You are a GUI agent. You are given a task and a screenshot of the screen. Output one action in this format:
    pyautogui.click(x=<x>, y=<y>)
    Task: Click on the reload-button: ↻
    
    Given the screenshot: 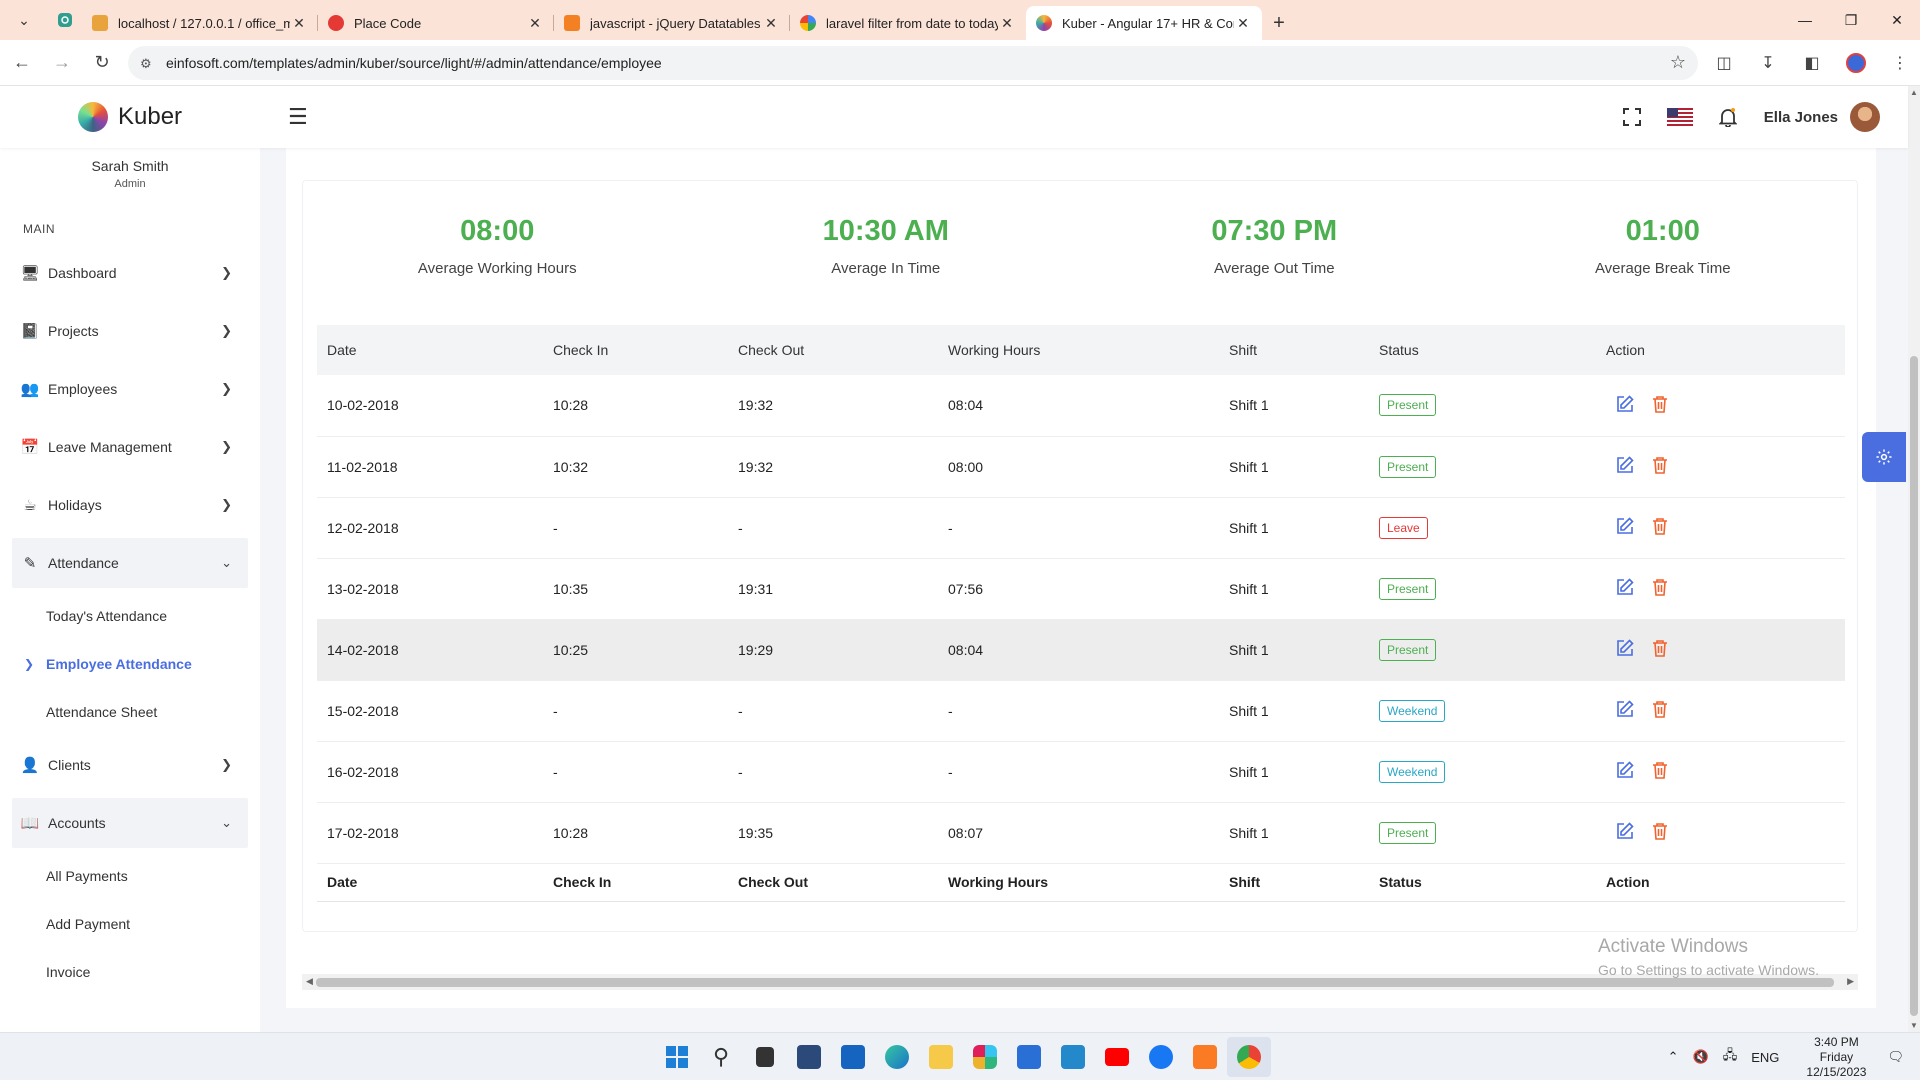 What is the action you would take?
    pyautogui.click(x=102, y=63)
    